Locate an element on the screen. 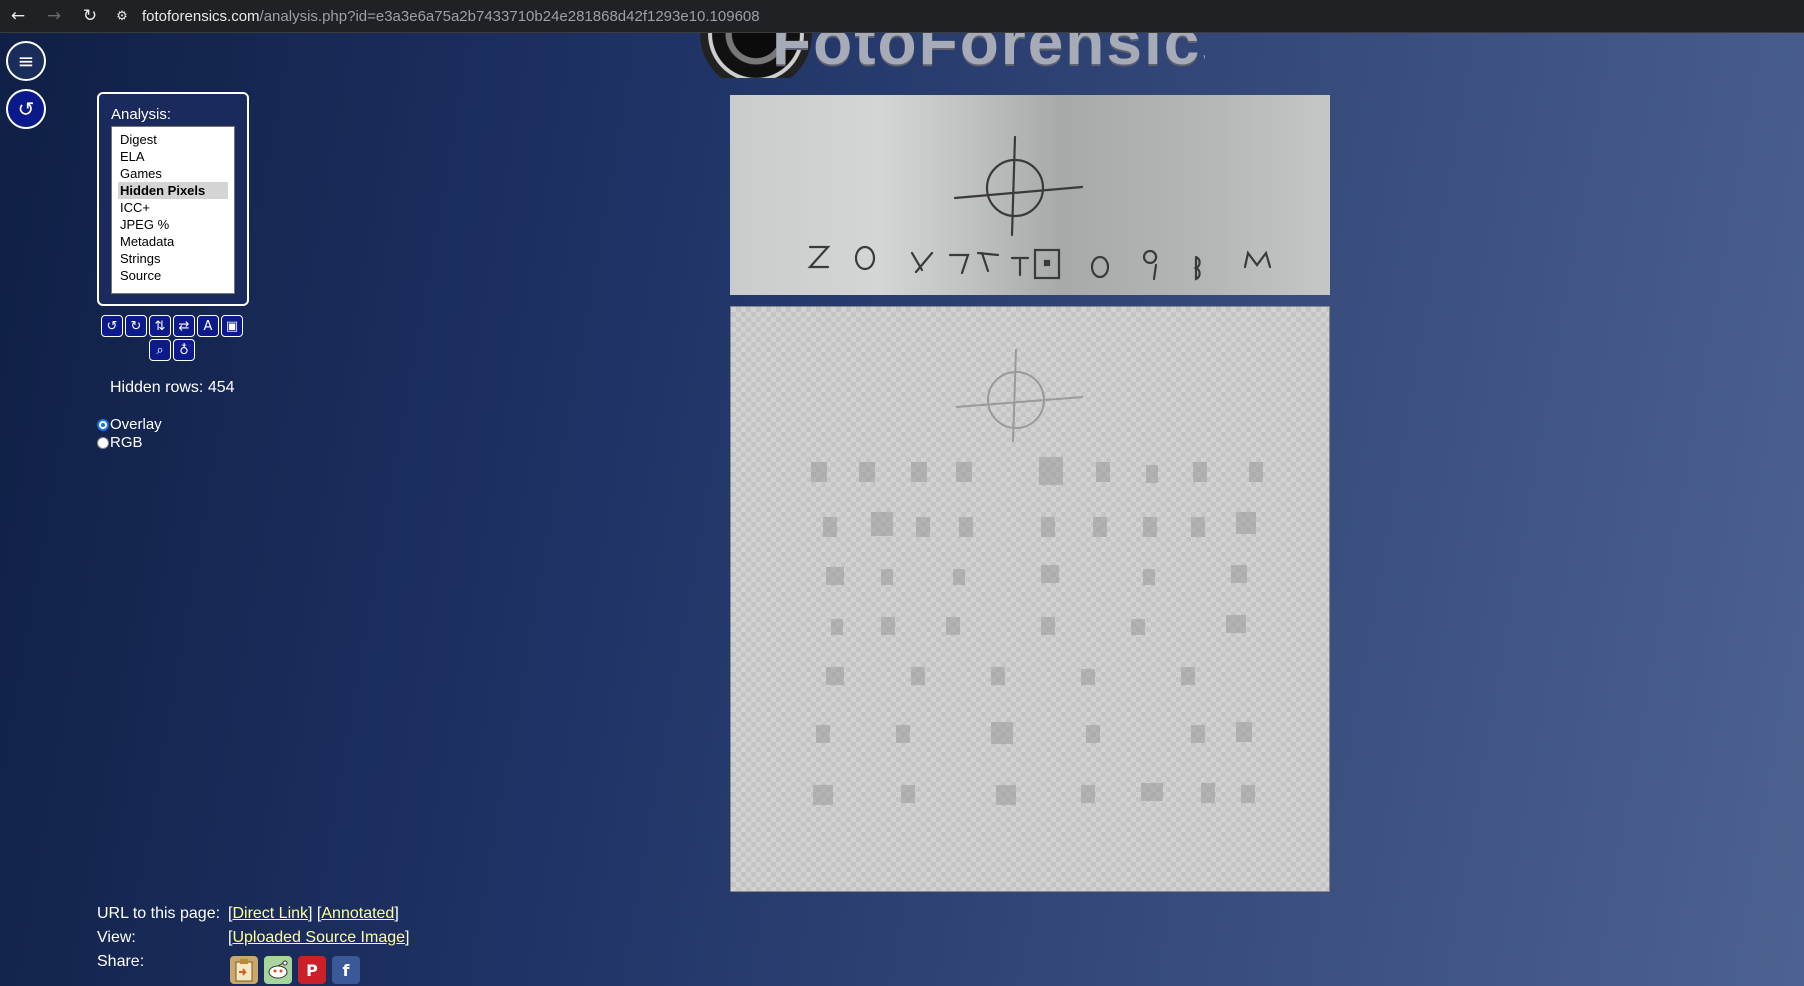 This screenshot has width=1804, height=986. clipboard-icon is located at coordinates (244, 970).